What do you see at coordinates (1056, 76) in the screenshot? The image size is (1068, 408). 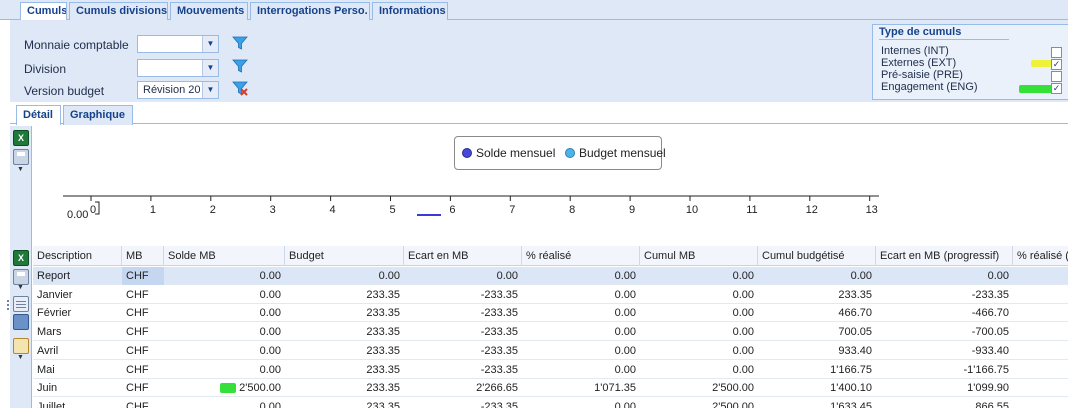 I see `presaisie-checkbox` at bounding box center [1056, 76].